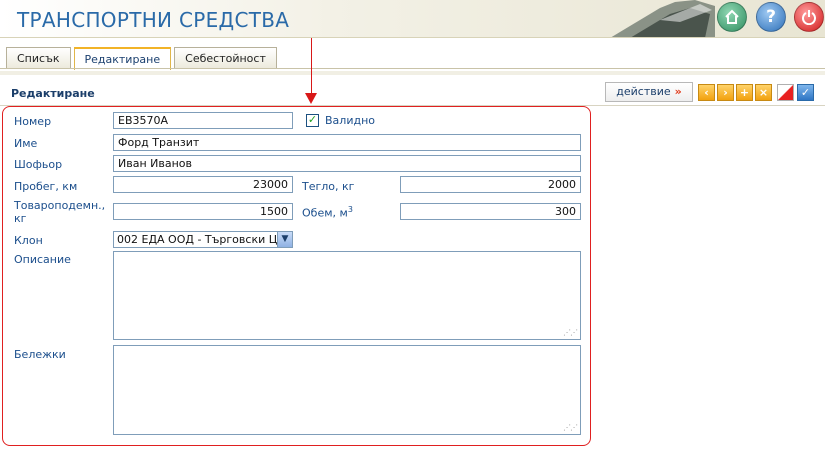 This screenshot has width=825, height=450. Describe the element at coordinates (153, 20) in the screenshot. I see `app-title: ТРАНСПОРТНИ СРЕДСТВА` at that location.